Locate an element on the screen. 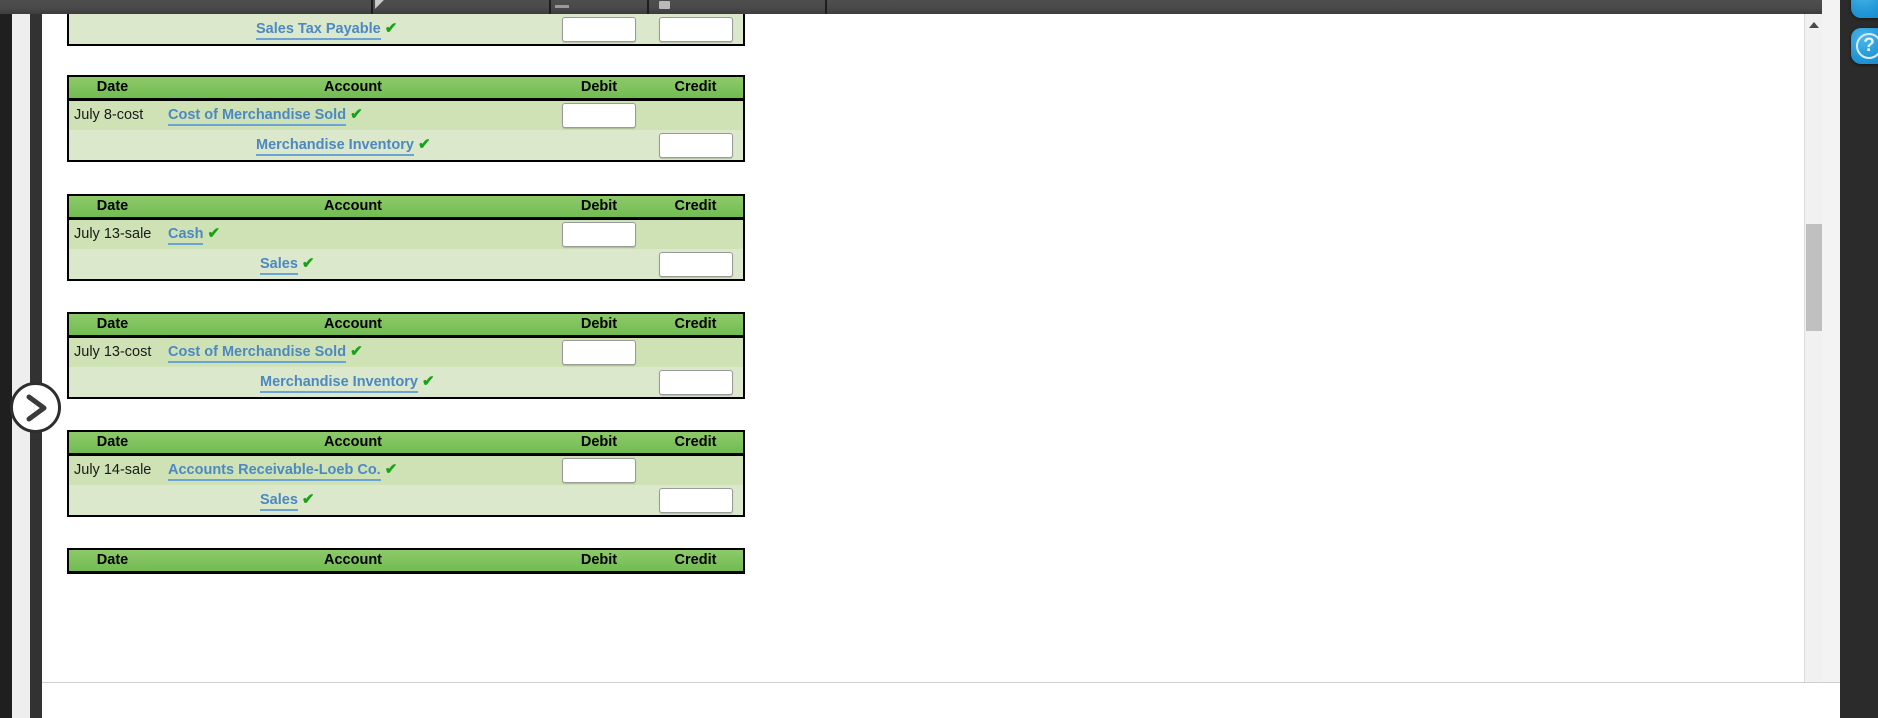 The image size is (1878, 718). journal-row: Merchandise Inventory ✔ is located at coordinates (406, 382).